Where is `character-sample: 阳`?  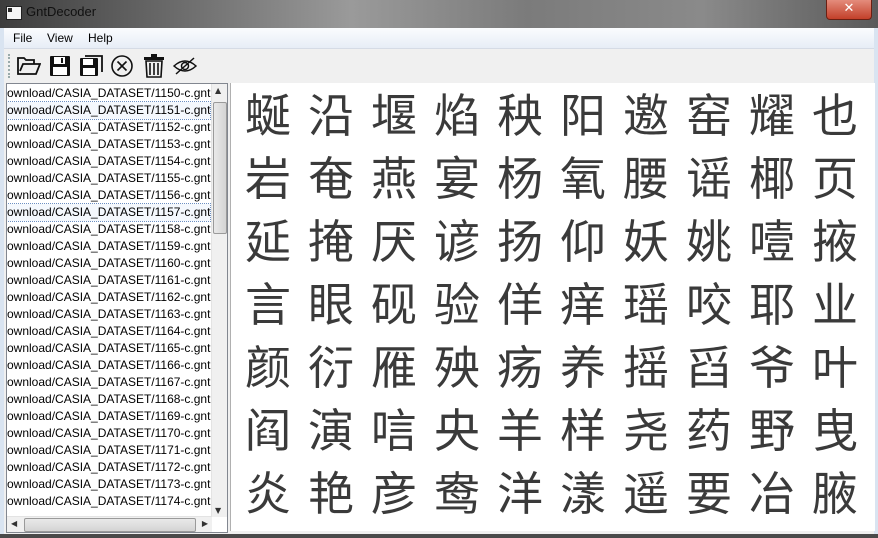 character-sample: 阳 is located at coordinates (583, 116).